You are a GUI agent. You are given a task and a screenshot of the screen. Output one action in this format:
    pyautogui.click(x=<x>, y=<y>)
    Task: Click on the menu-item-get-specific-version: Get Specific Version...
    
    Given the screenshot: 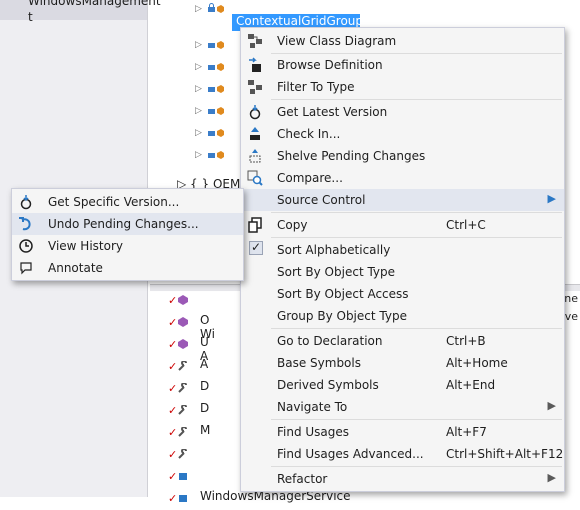 What is the action you would take?
    pyautogui.click(x=127, y=202)
    